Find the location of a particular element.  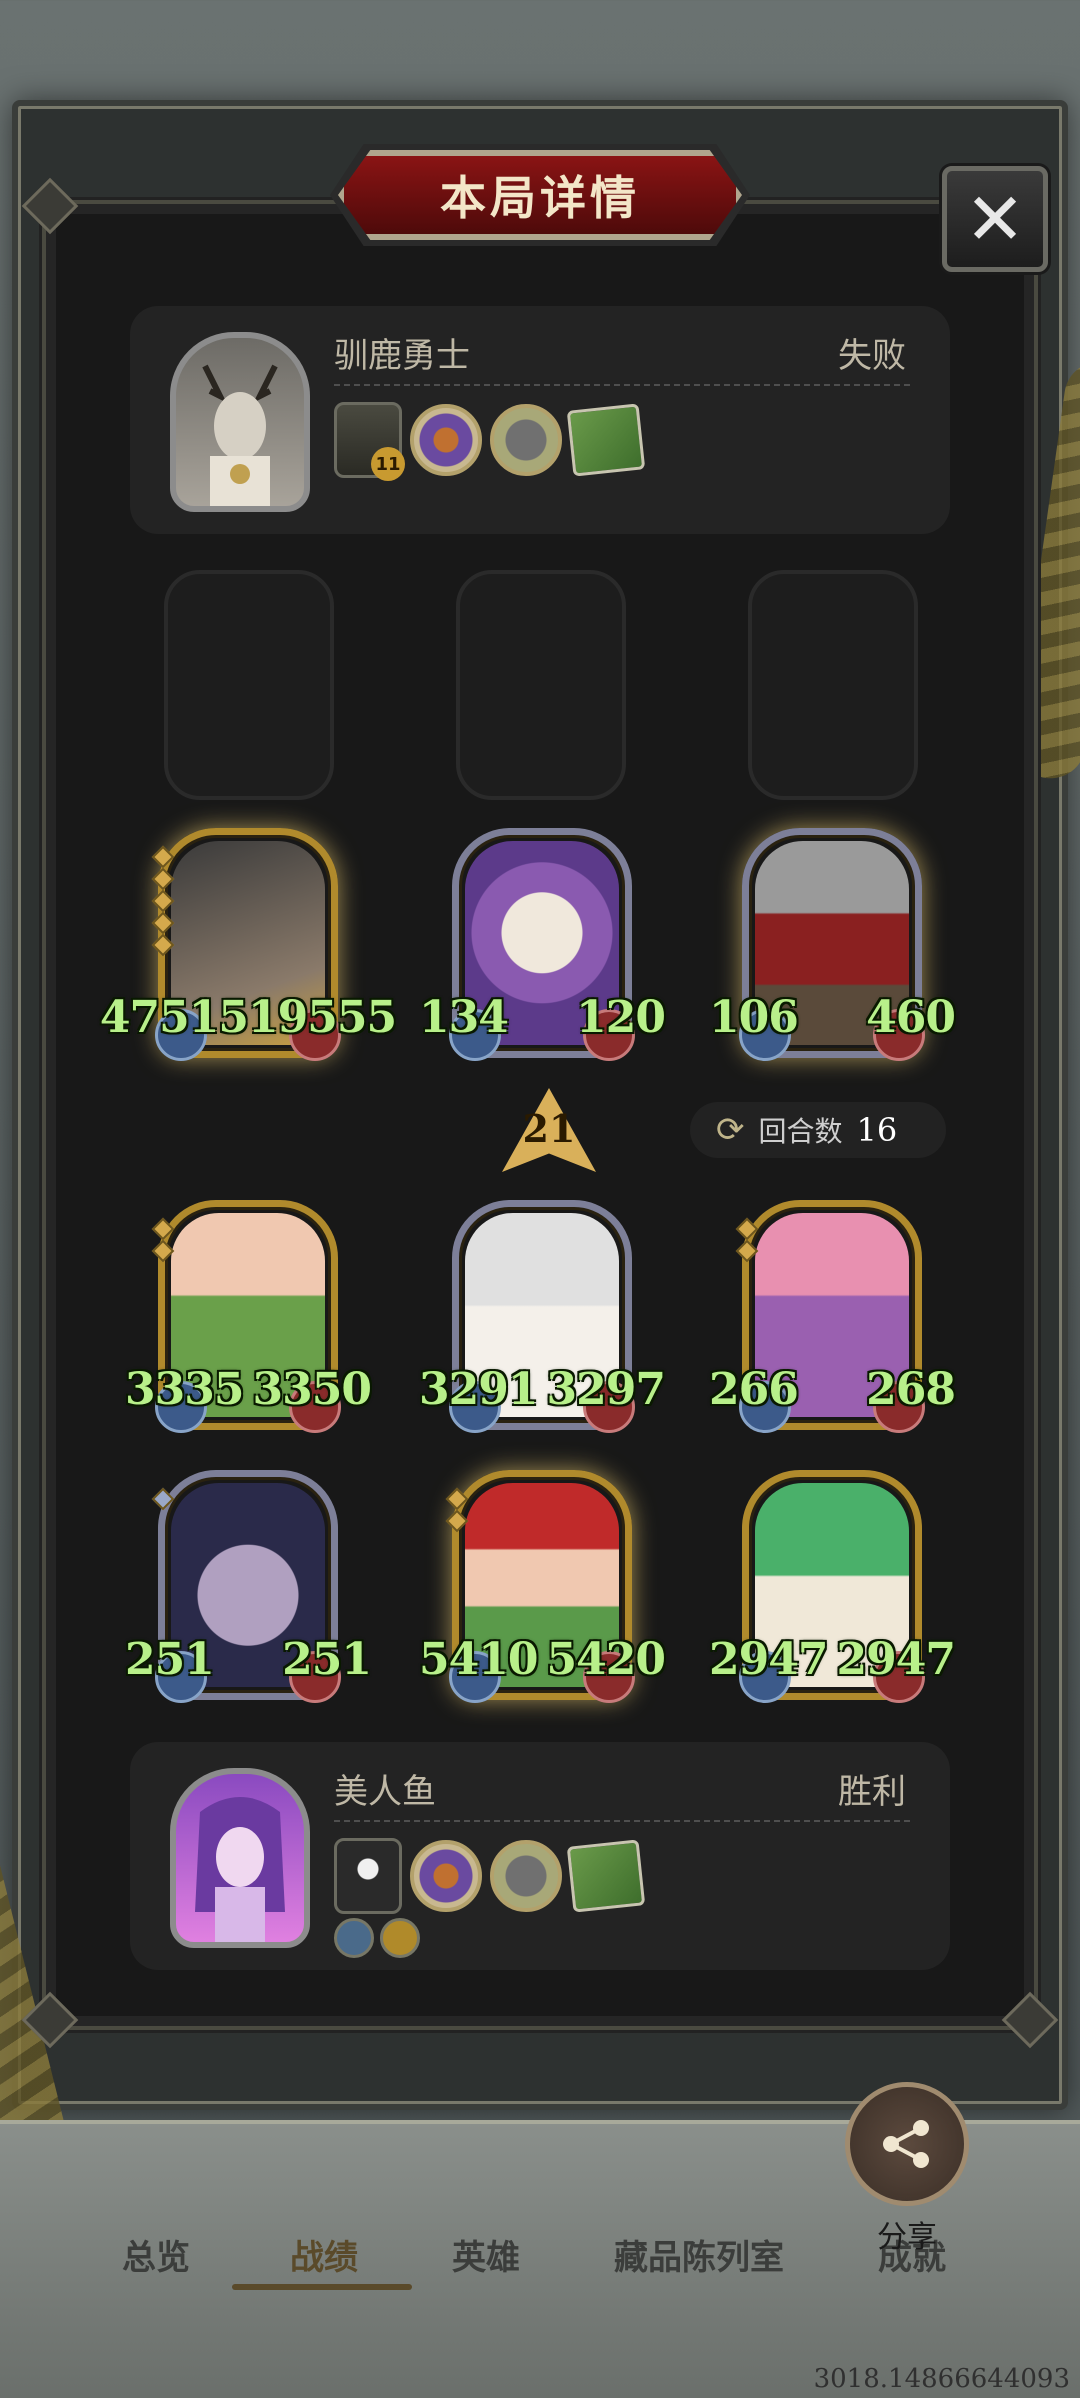

round-counter: ⟳ 回合数 16 is located at coordinates (818, 1130).